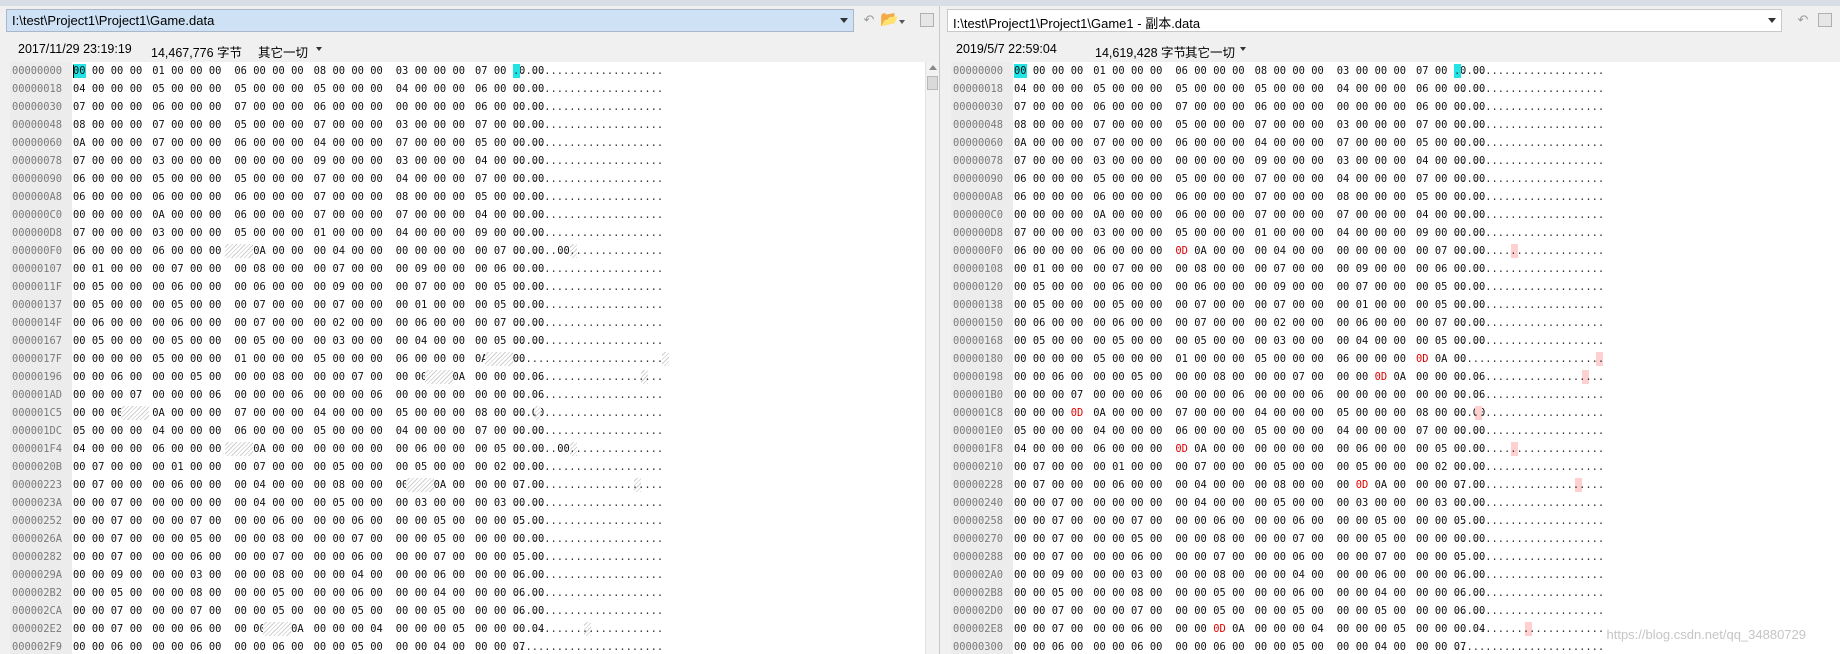  What do you see at coordinates (1280, 341) in the screenshot?
I see `hex-byte: 03` at bounding box center [1280, 341].